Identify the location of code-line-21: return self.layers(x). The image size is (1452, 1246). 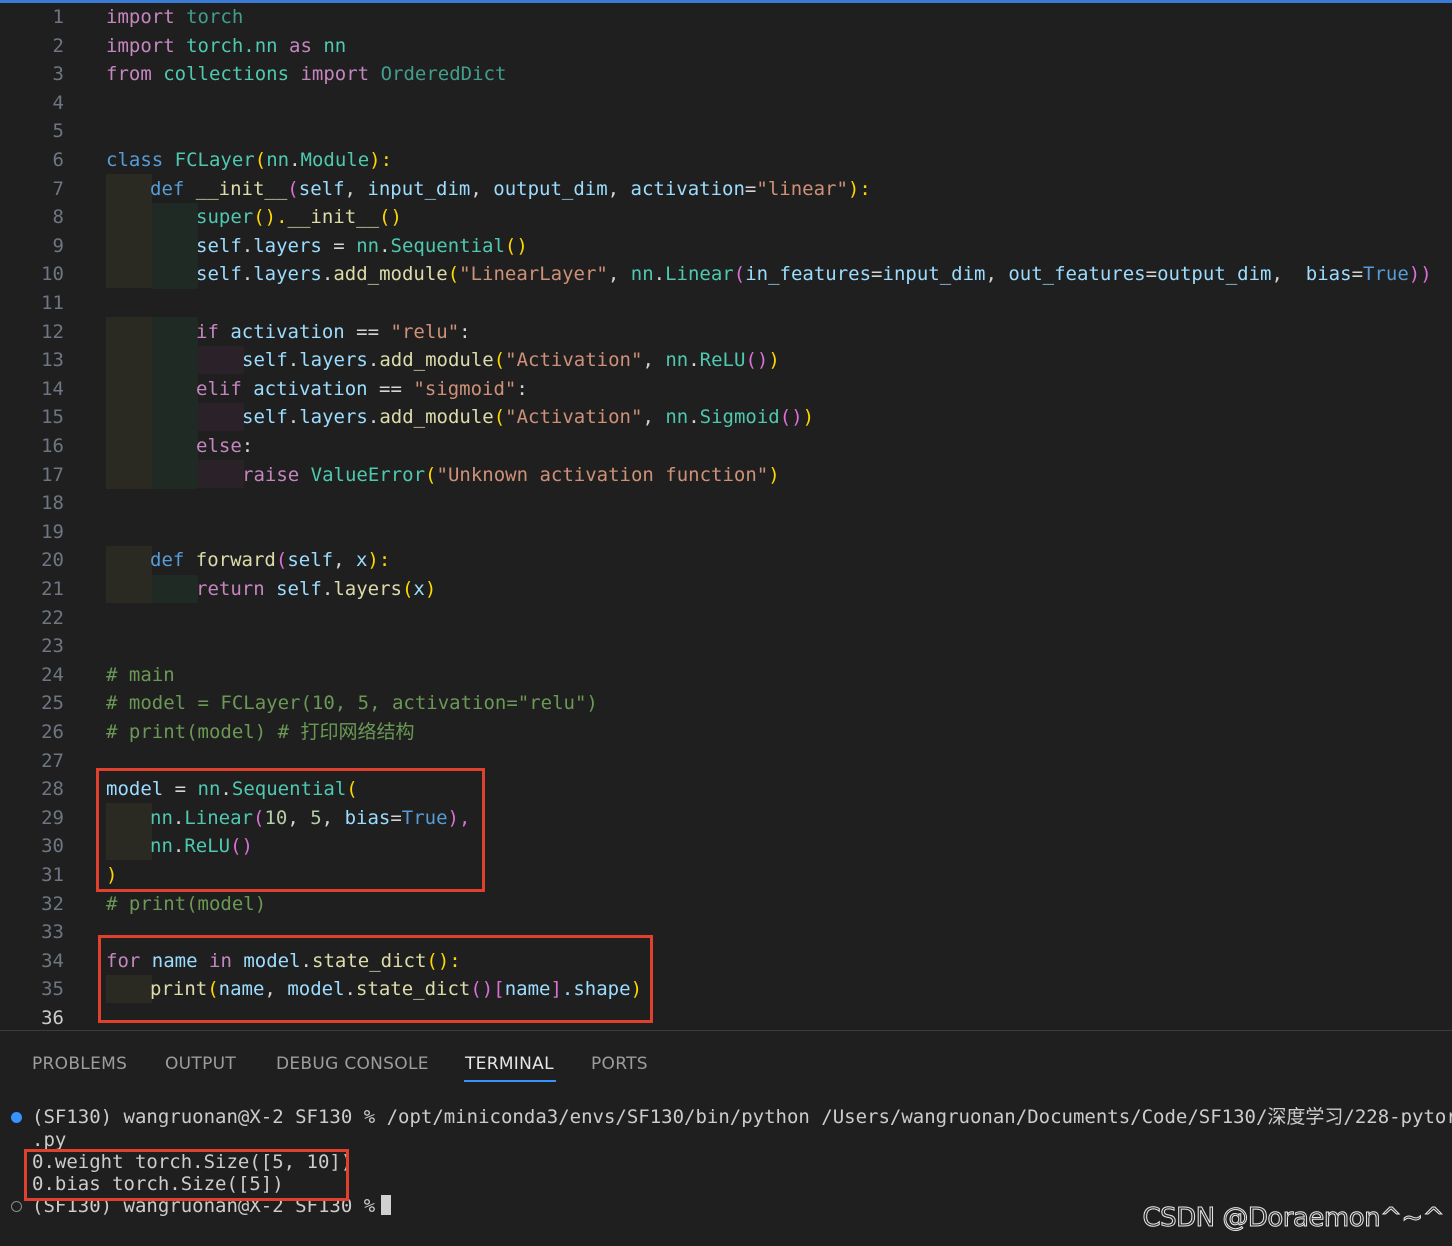
(316, 589).